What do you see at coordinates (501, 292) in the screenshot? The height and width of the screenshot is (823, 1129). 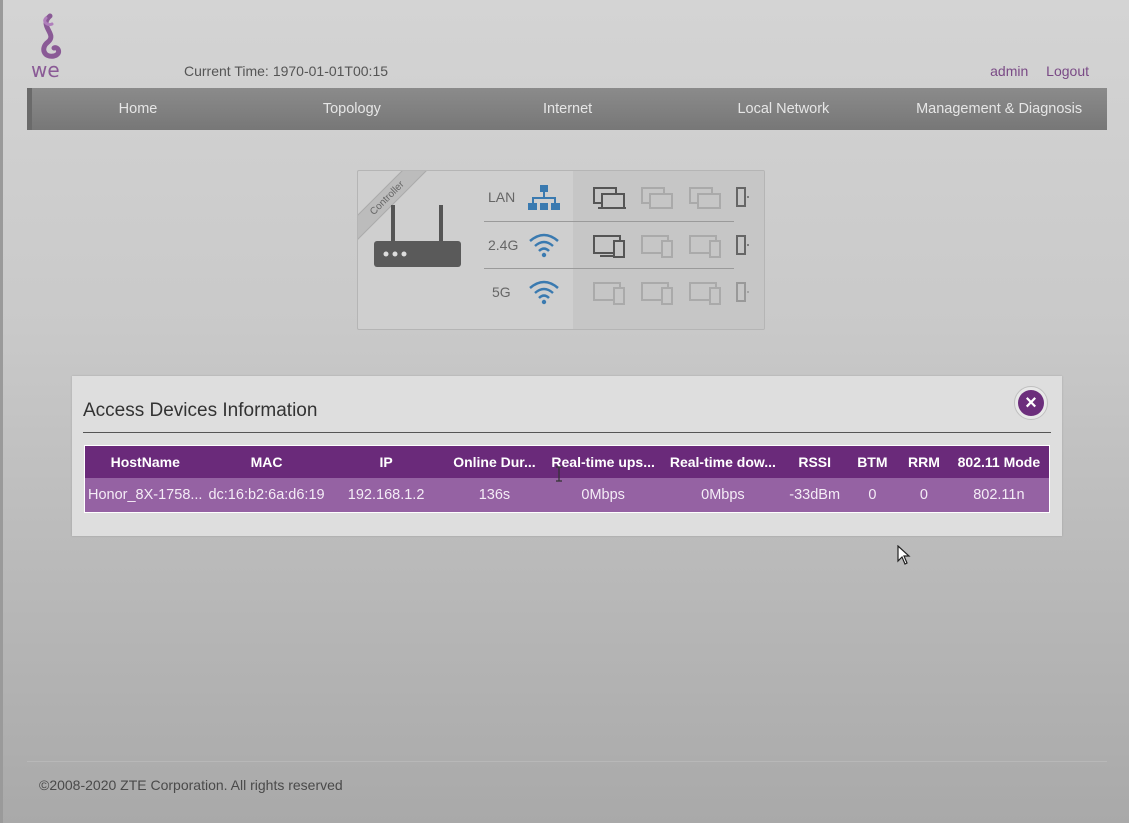 I see `wifi-5g-label: 5G` at bounding box center [501, 292].